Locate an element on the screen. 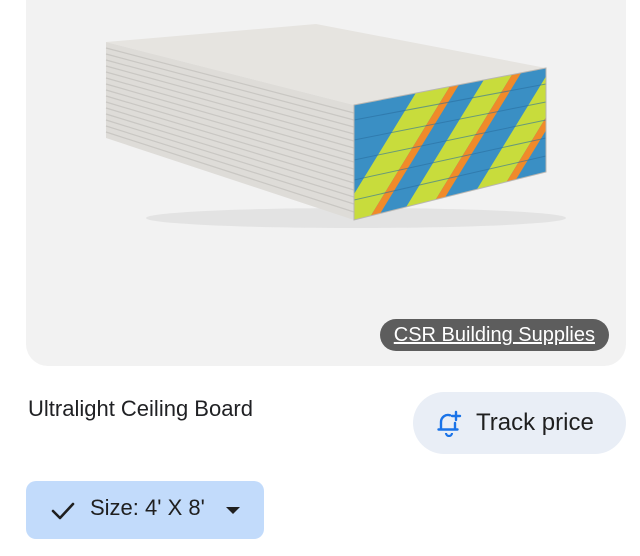 The width and height of the screenshot is (640, 556). track-price-button: Track price is located at coordinates (519, 423).